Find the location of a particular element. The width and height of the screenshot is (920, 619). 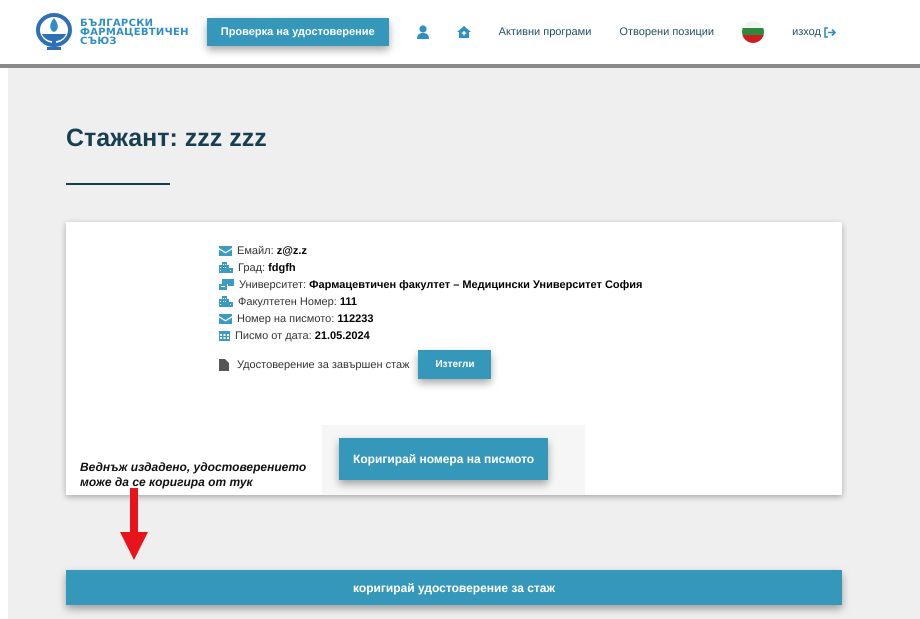

download-button: Изтегли is located at coordinates (455, 364).